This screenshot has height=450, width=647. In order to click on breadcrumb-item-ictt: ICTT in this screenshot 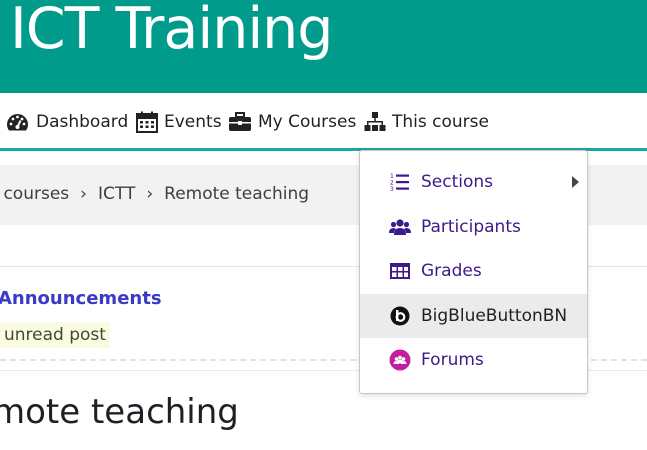, I will do `click(116, 194)`.